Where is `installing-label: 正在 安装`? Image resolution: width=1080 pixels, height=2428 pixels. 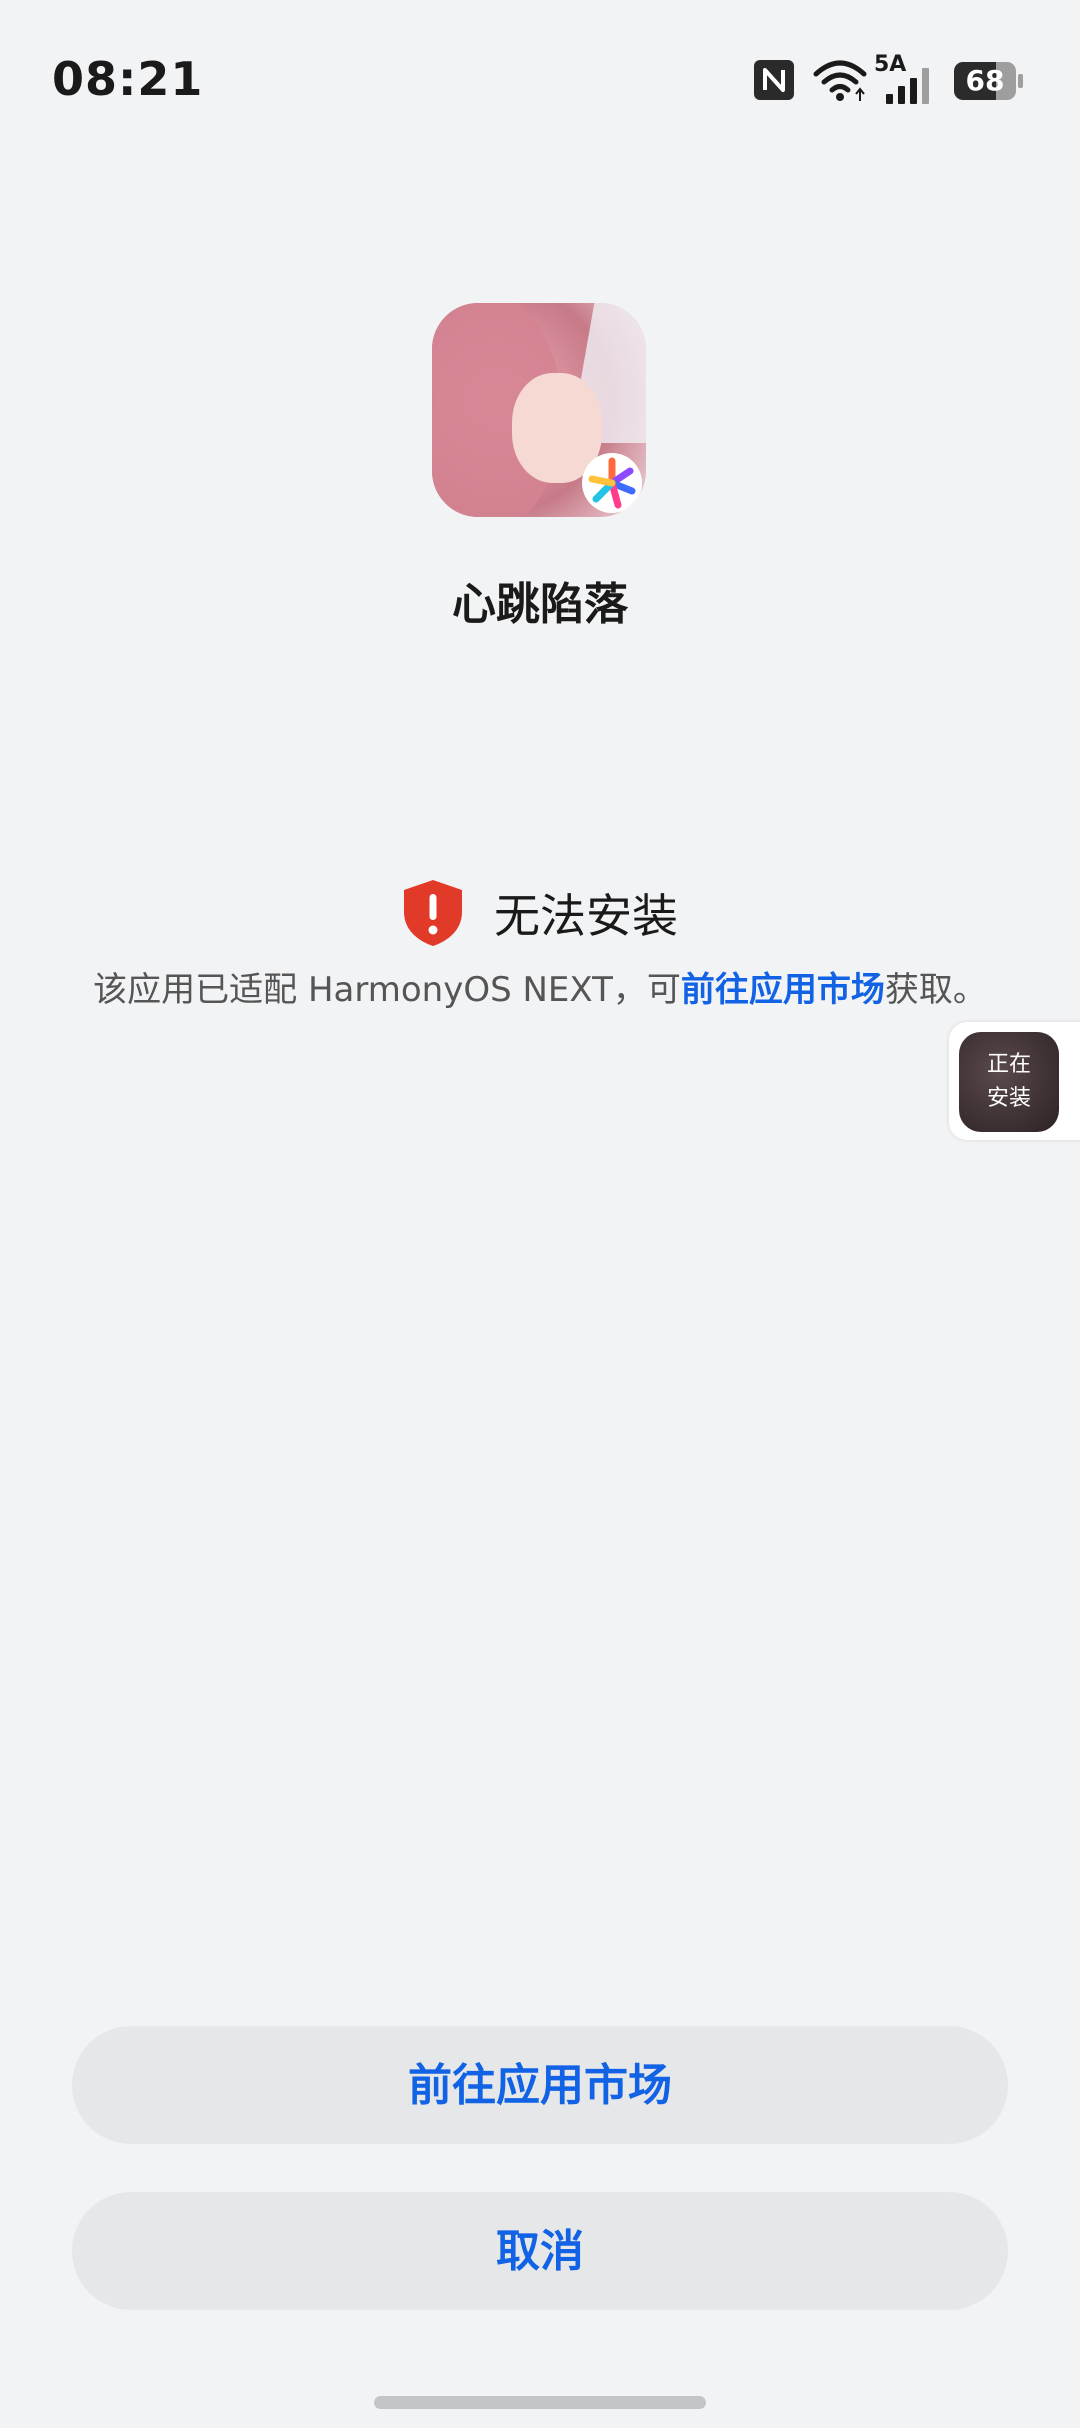
installing-label: 正在 安装 is located at coordinates (1008, 1081).